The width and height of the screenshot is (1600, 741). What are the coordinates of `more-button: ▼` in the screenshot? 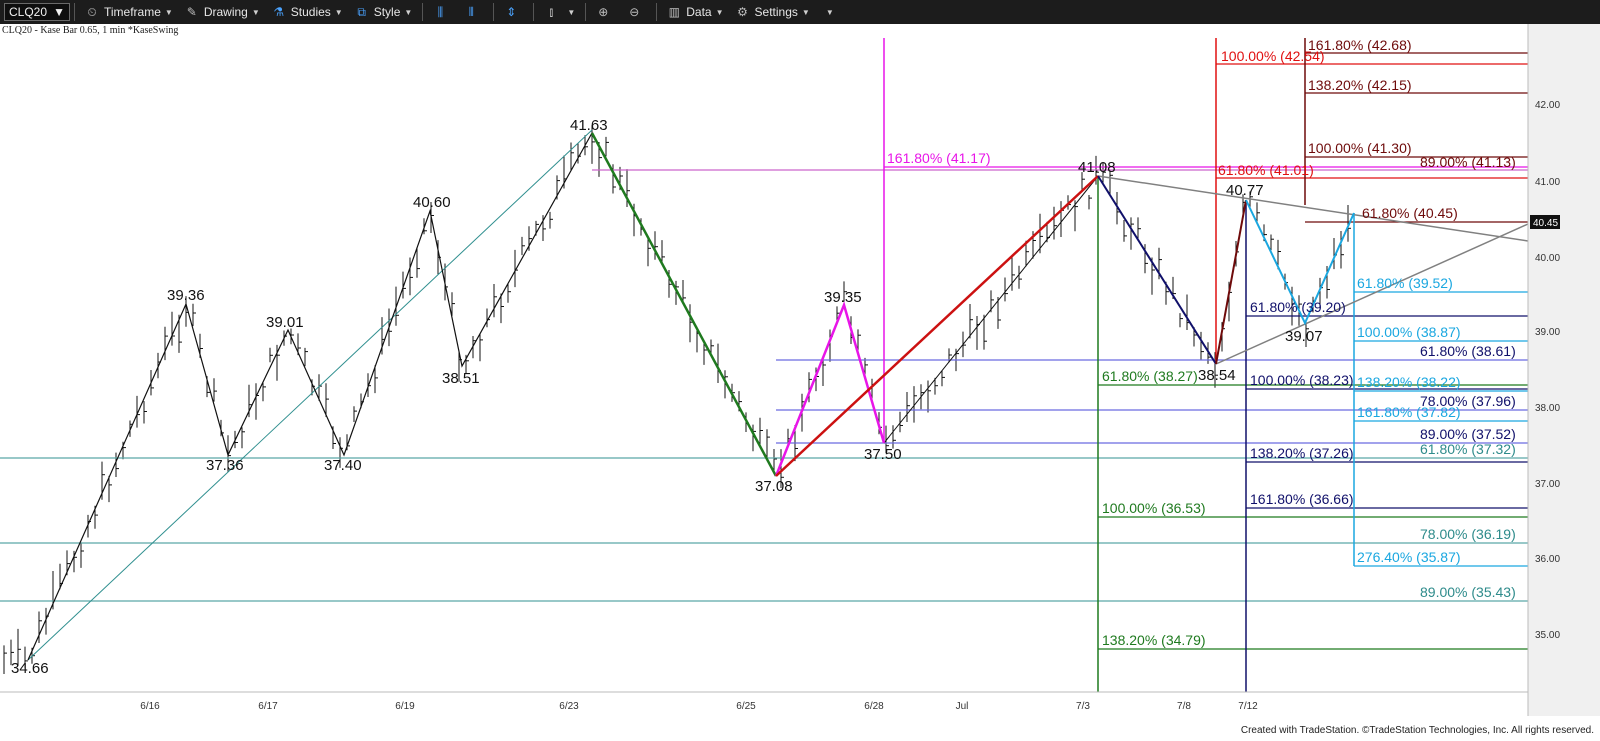 It's located at (828, 12).